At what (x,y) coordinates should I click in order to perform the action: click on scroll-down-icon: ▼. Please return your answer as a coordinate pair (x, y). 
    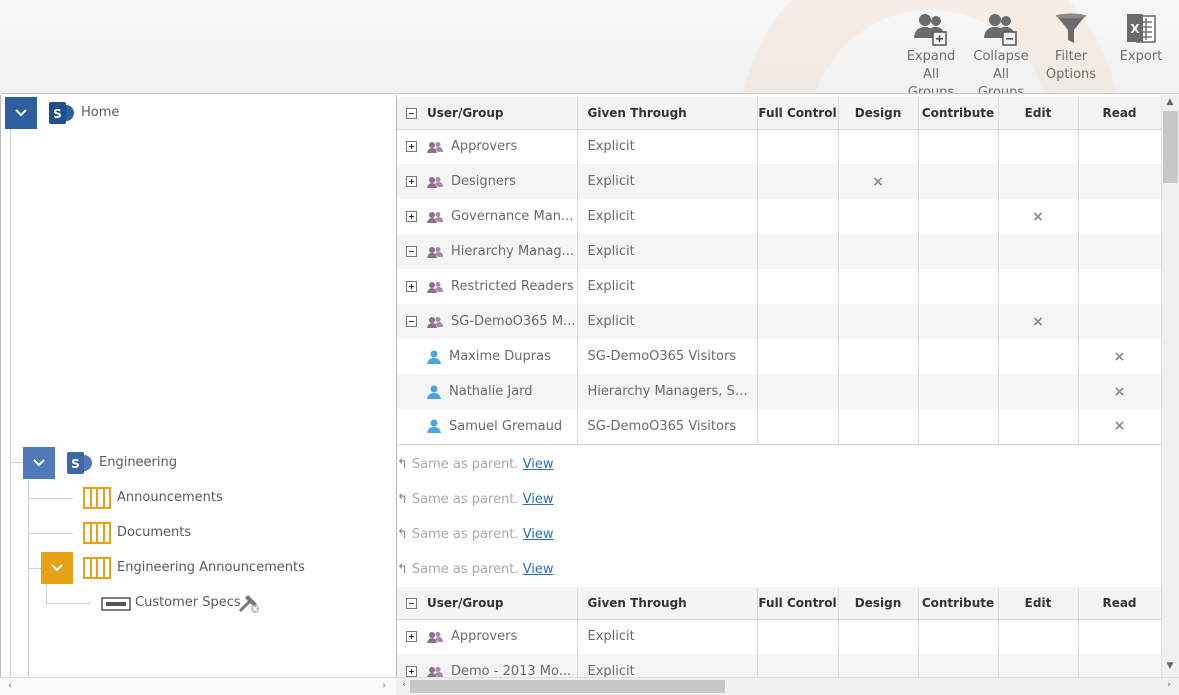
    Looking at the image, I should click on (1170, 666).